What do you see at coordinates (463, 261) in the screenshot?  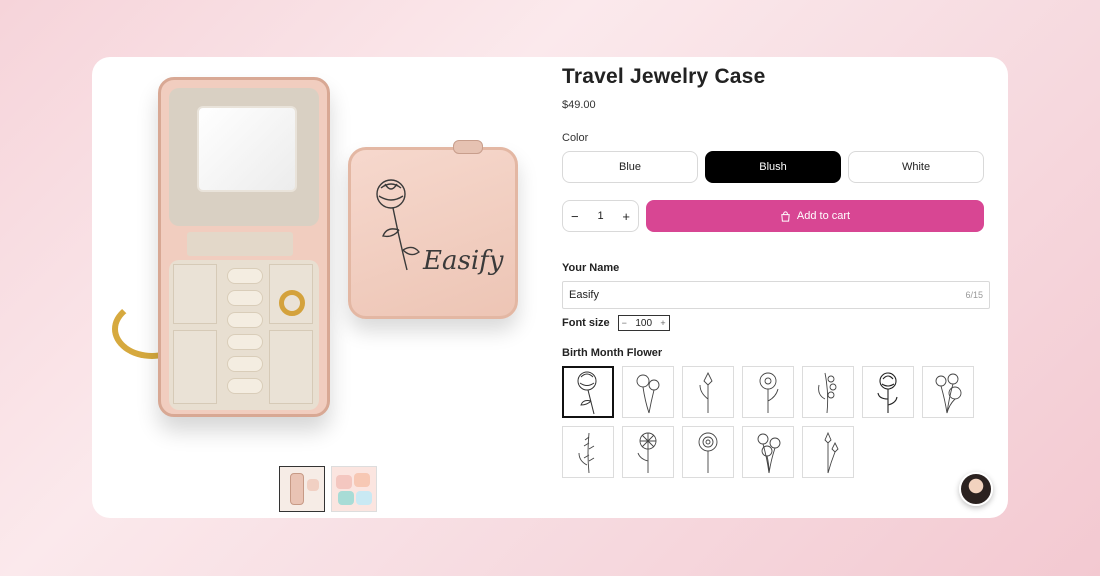 I see `engraved-name: Easify` at bounding box center [463, 261].